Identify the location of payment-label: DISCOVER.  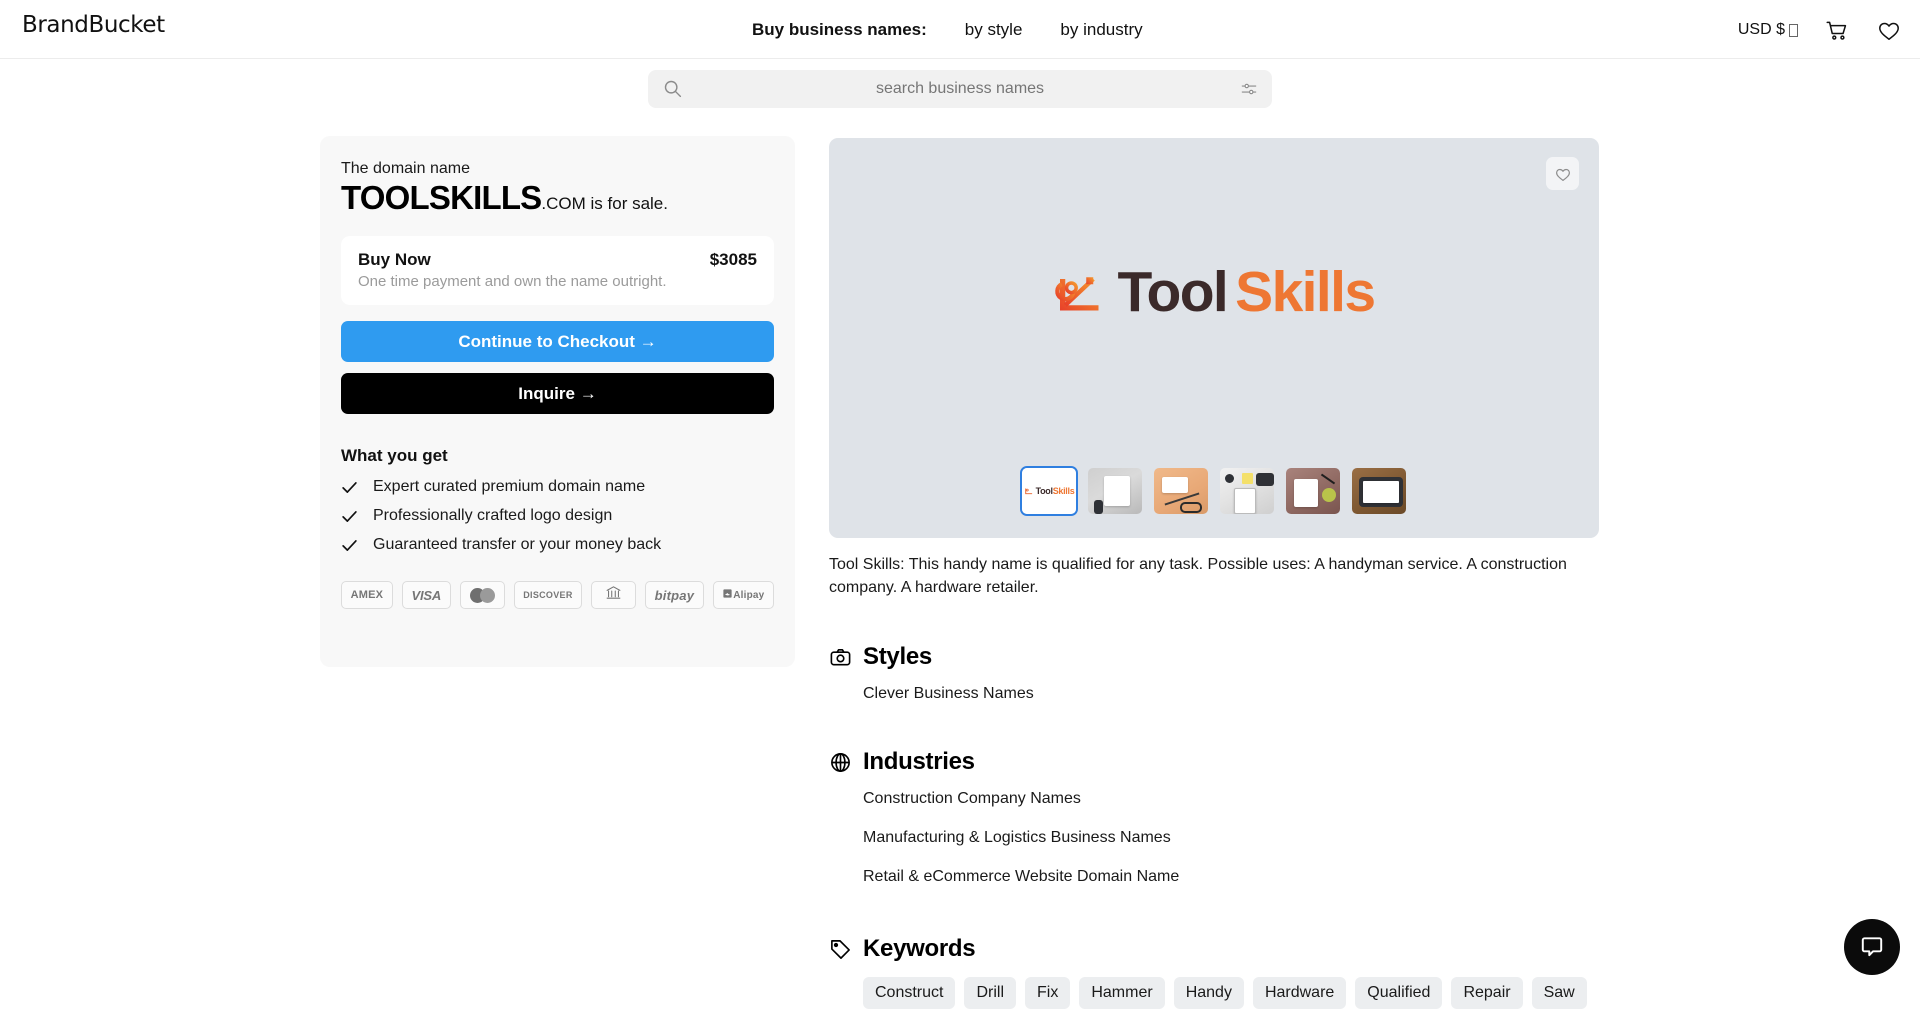
(547, 595).